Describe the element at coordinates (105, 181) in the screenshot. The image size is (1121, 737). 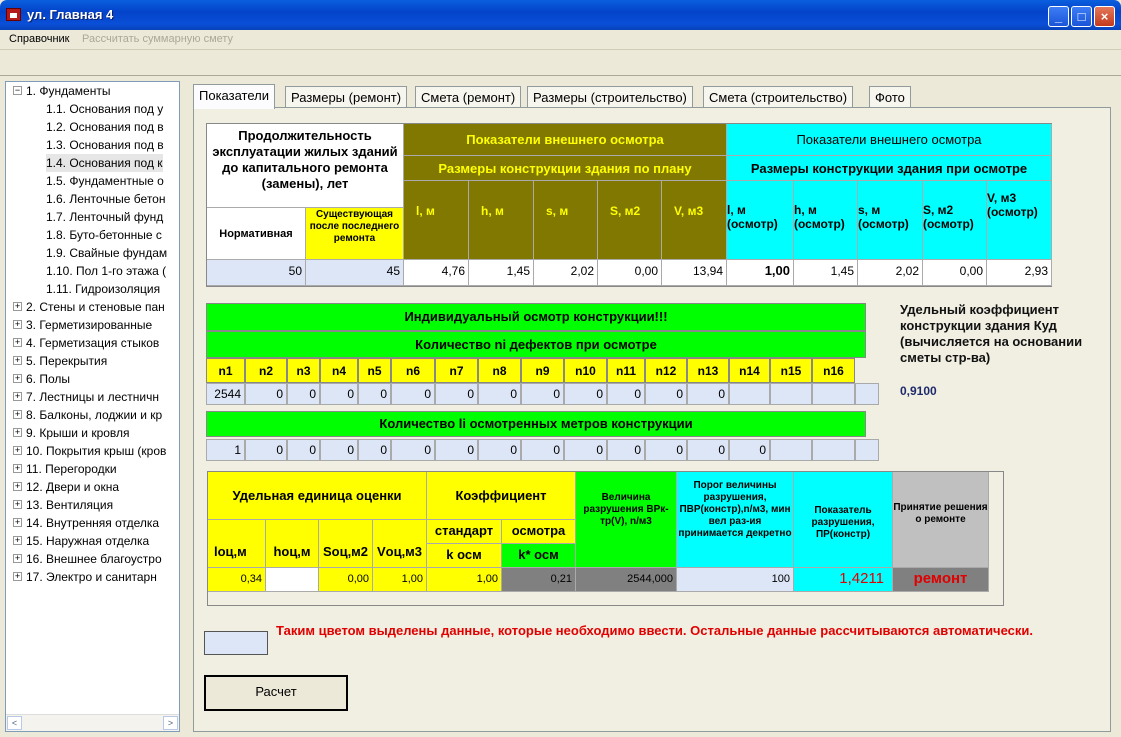
I see `tree-item-1-5: 1.5. Фундаментные о` at that location.